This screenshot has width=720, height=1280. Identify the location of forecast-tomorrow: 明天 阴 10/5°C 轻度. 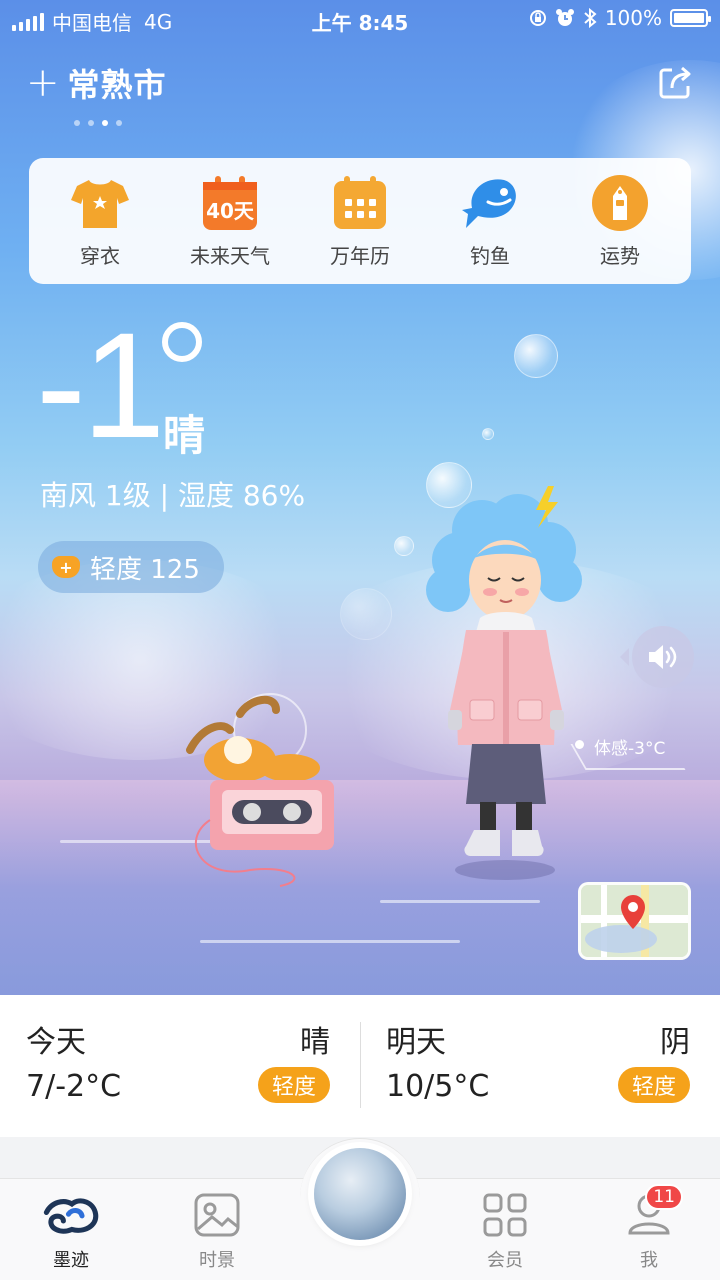
(540, 1066).